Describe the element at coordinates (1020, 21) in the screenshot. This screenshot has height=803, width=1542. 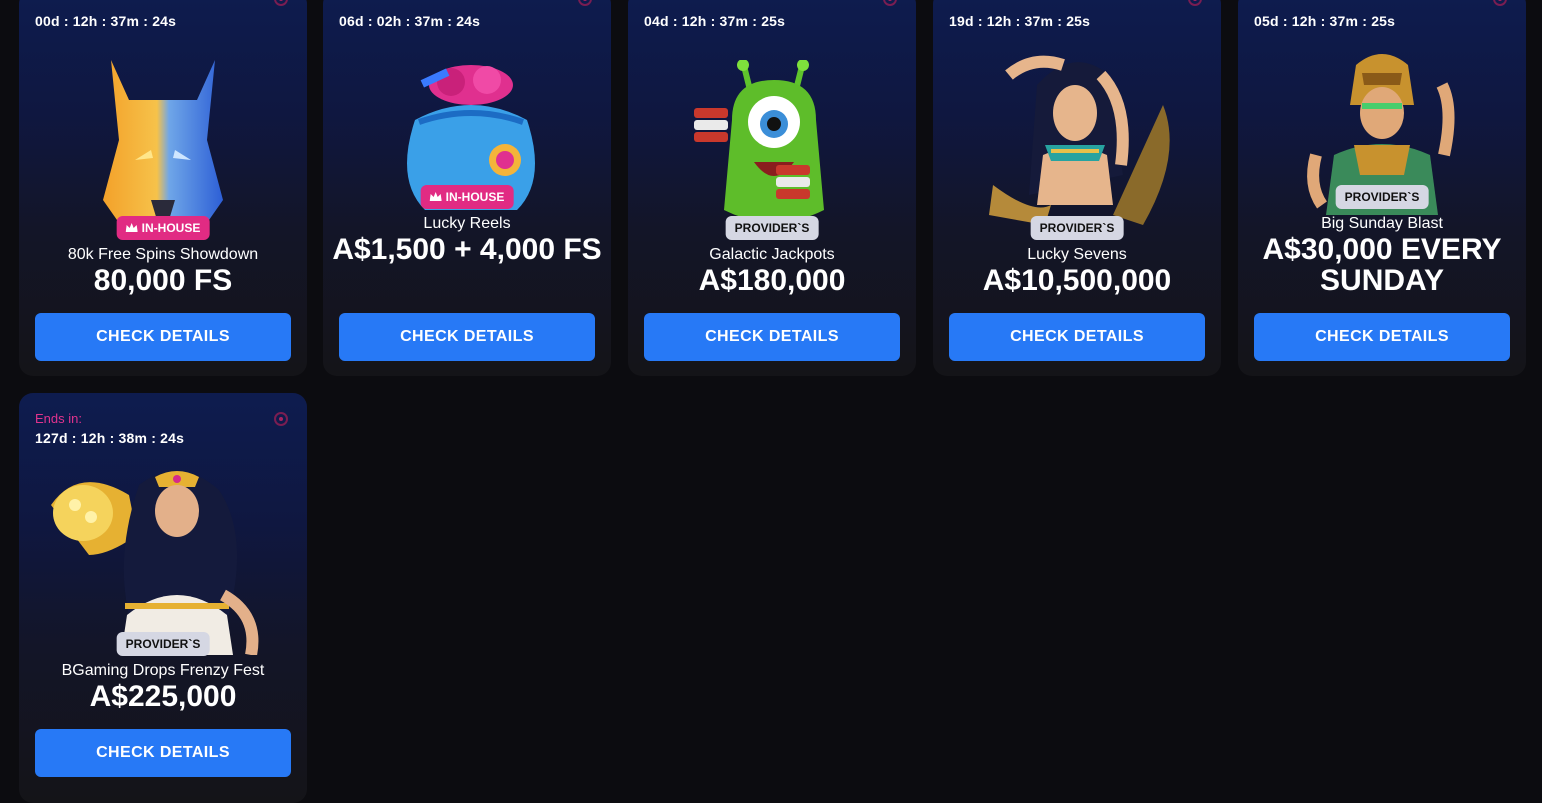
I see `countdown-timer: 19d : 12h : 37m : 25s` at that location.